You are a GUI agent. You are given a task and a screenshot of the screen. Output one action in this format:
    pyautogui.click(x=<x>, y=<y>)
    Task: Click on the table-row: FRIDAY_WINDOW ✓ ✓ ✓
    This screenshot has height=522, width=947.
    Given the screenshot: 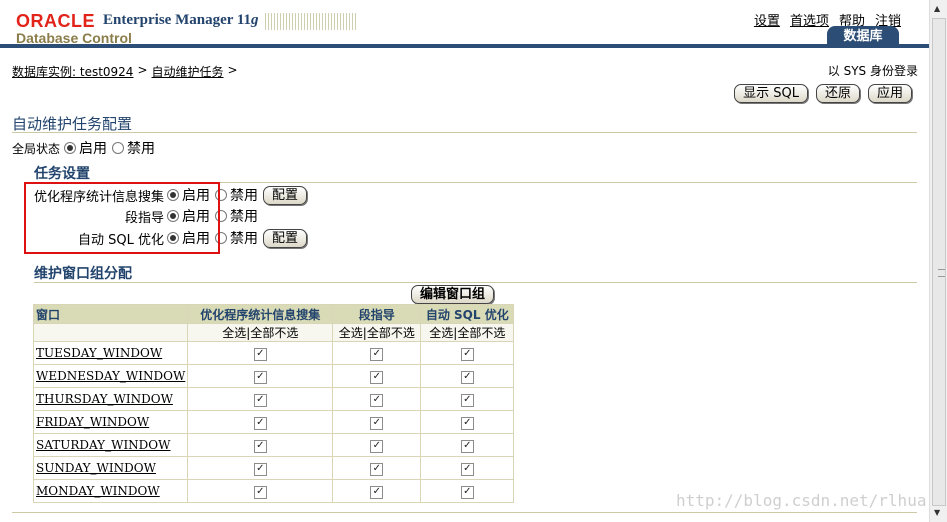 What is the action you would take?
    pyautogui.click(x=273, y=422)
    